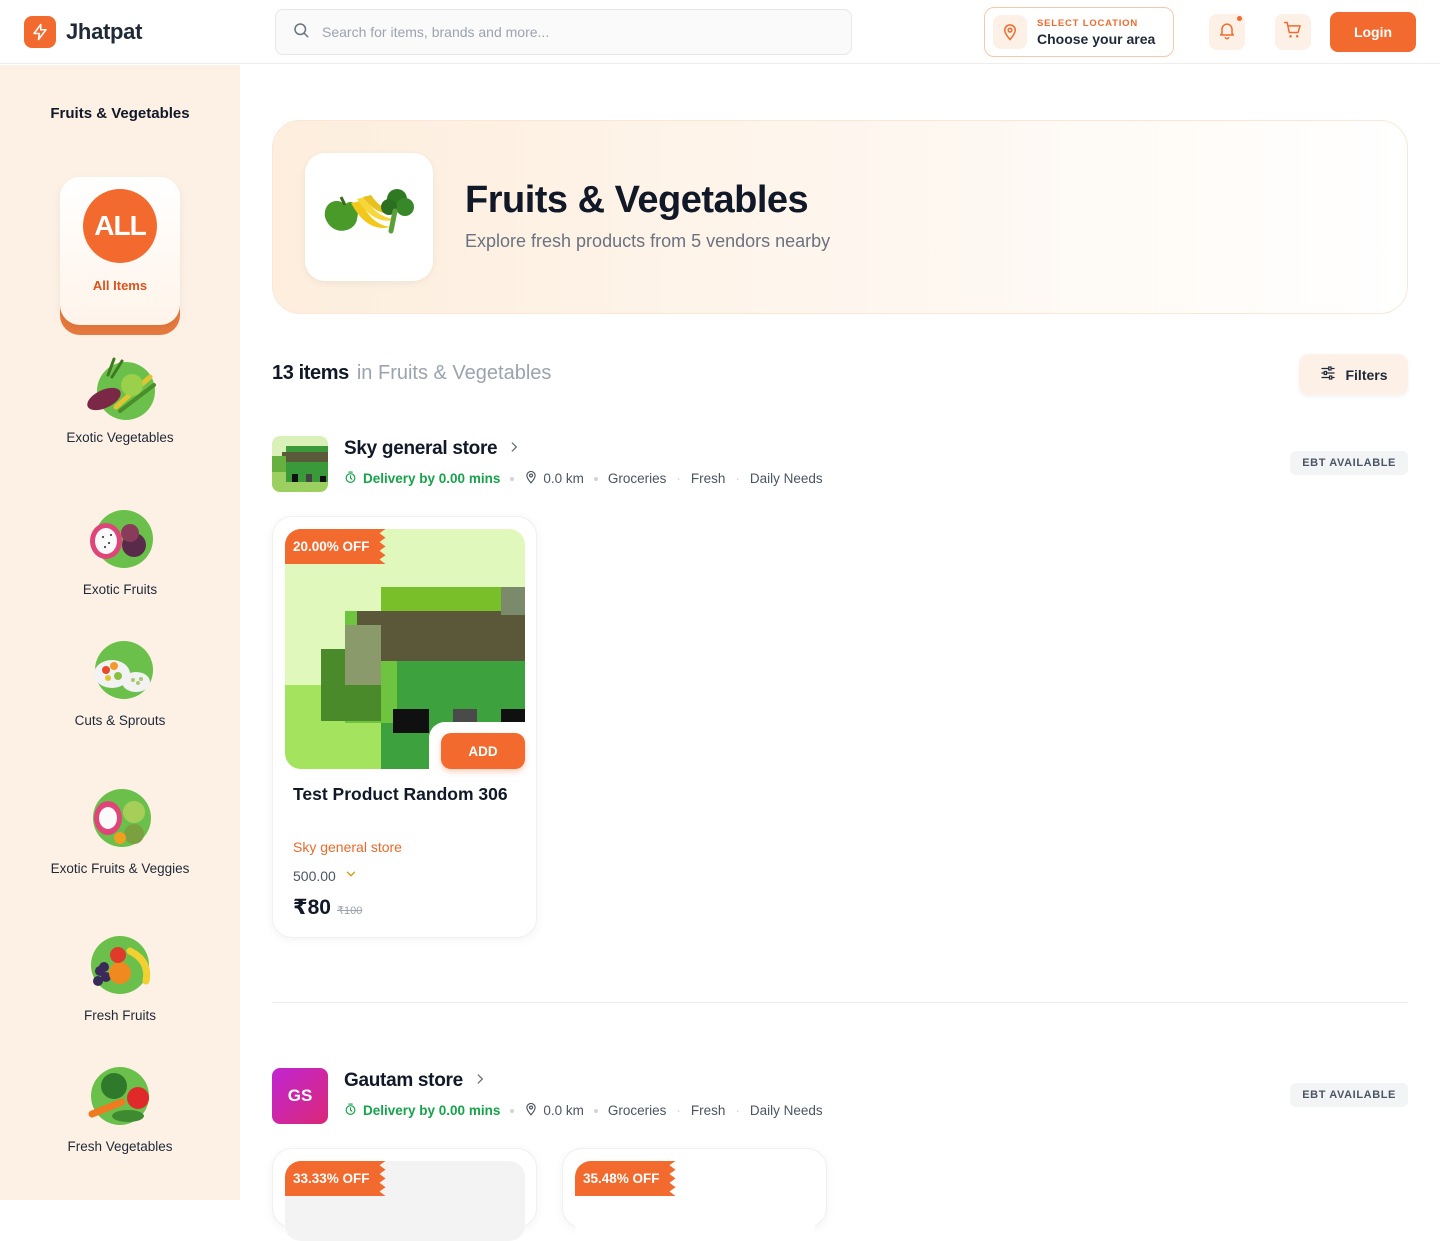  I want to click on brand-logo: Jhatpat, so click(83, 32).